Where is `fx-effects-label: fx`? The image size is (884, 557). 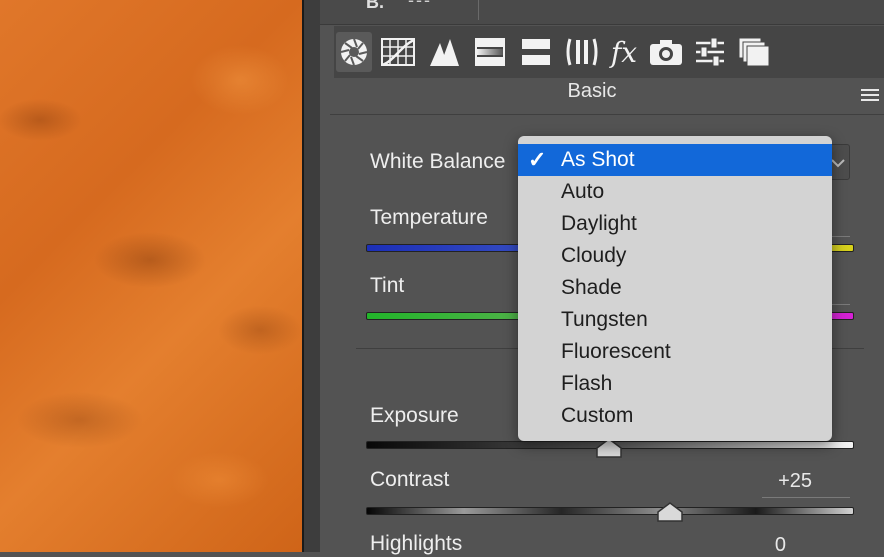
fx-effects-label: fx is located at coordinates (624, 52).